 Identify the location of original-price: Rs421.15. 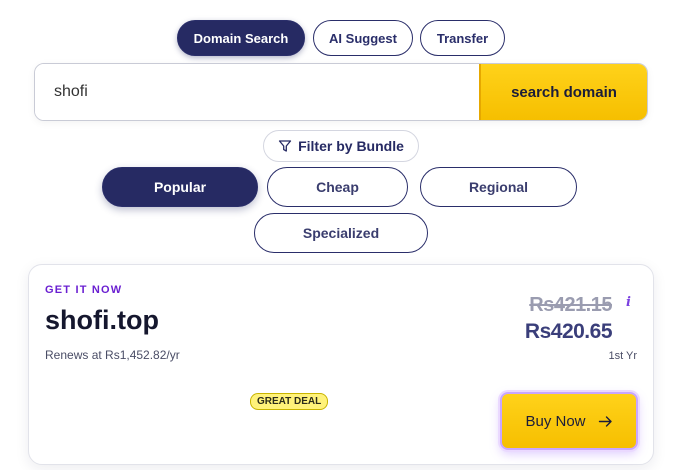
(570, 305).